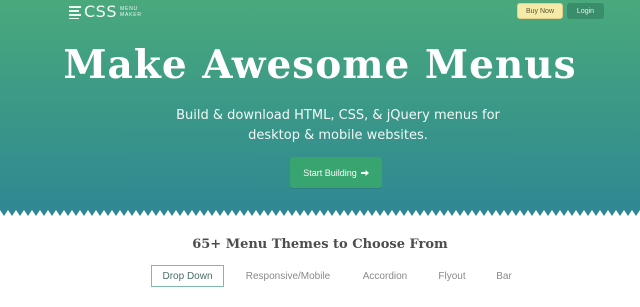 The image size is (640, 307). Describe the element at coordinates (330, 172) in the screenshot. I see `start-building-label: Start Building` at that location.